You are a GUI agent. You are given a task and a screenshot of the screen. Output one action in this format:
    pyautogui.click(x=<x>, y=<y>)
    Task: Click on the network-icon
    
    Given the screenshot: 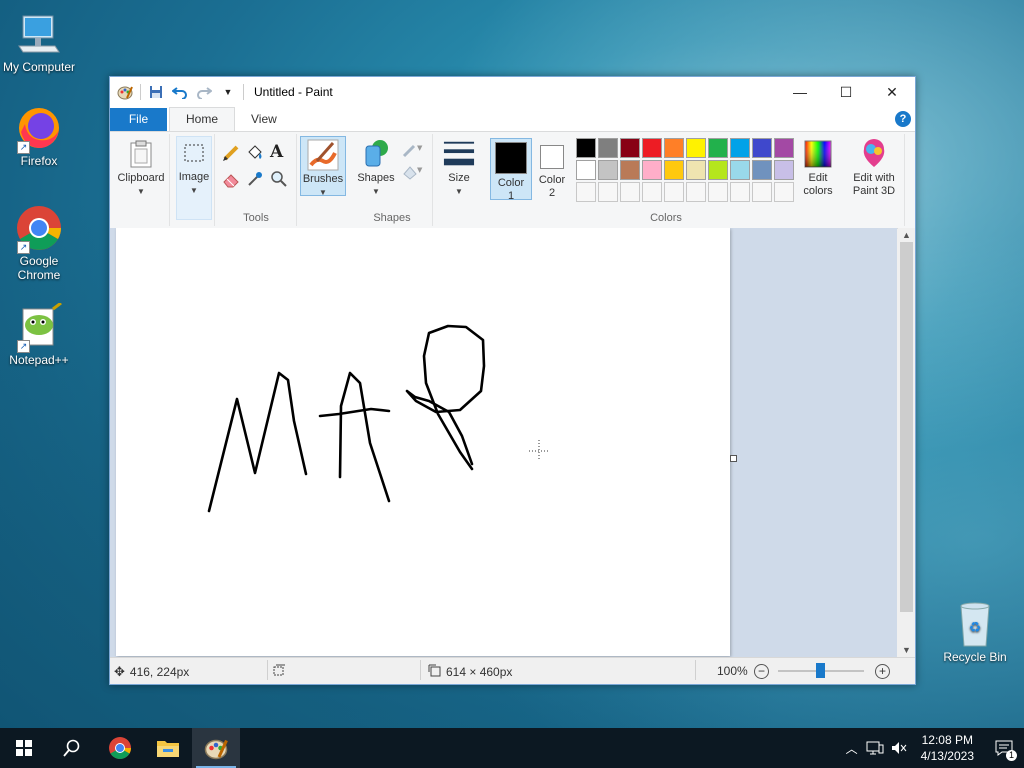 What is the action you would take?
    pyautogui.click(x=875, y=748)
    